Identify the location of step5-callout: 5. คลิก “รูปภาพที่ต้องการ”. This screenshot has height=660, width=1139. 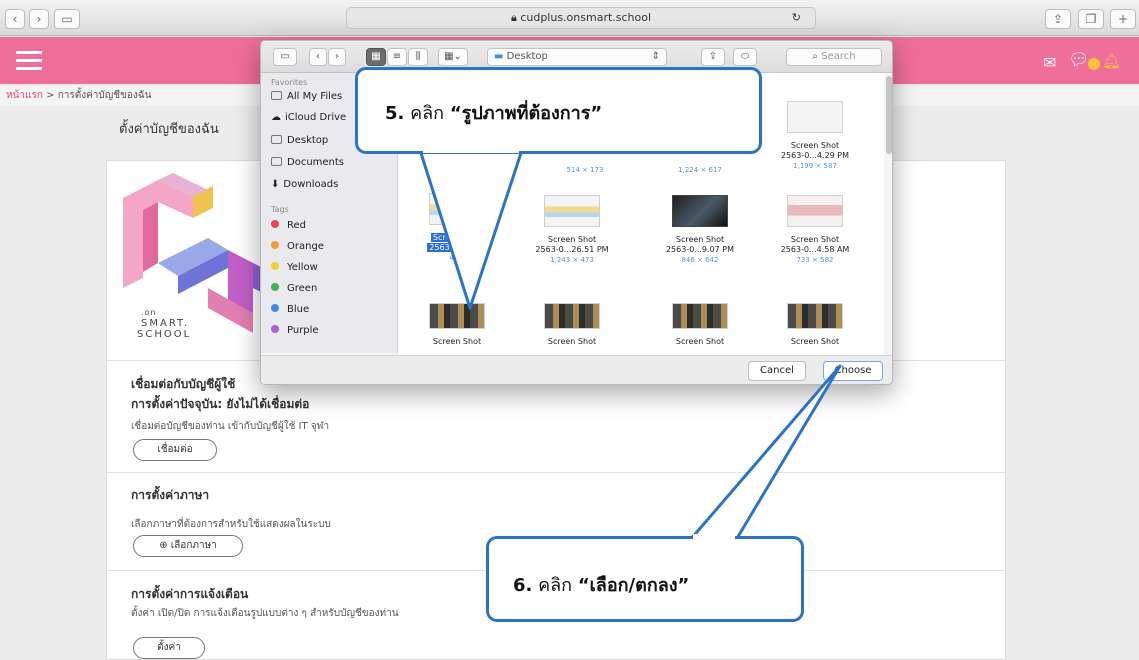
(558, 110).